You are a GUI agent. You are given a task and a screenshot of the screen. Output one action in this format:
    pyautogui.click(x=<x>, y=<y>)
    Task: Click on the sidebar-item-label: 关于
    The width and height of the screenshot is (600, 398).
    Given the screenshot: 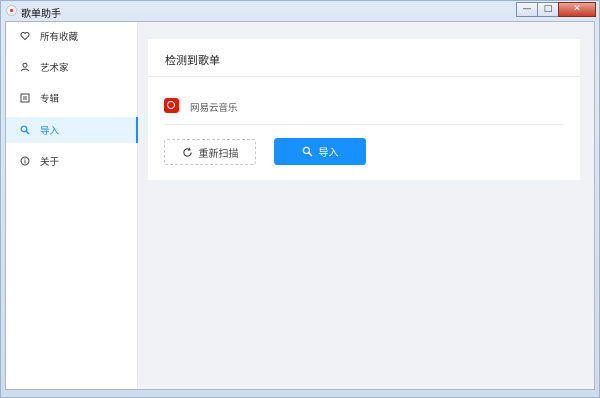 What is the action you would take?
    pyautogui.click(x=50, y=162)
    